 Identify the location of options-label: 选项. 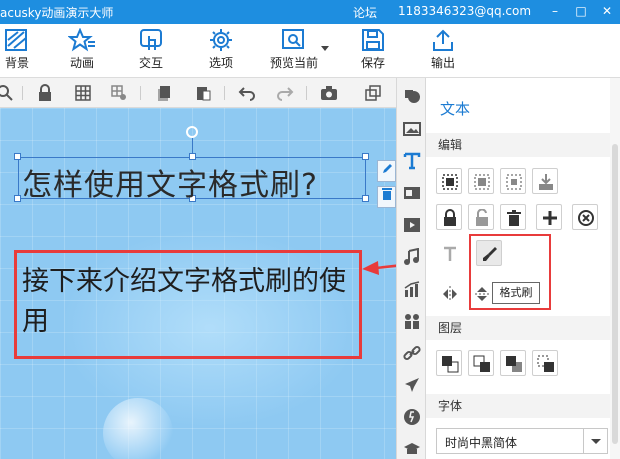
(220, 63).